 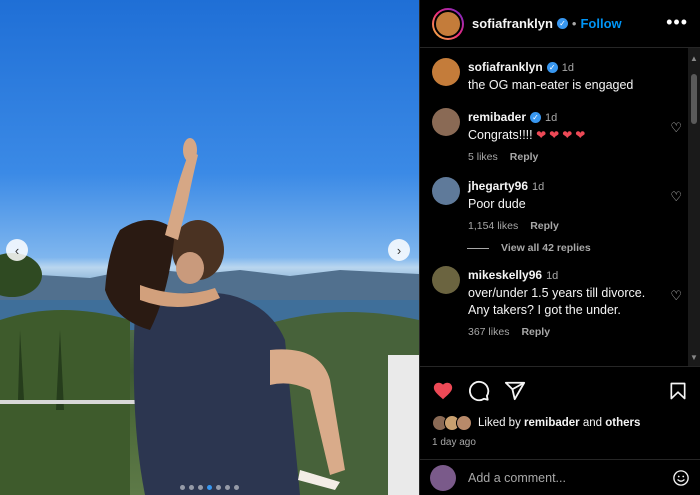 I want to click on author-avatar-ring, so click(x=448, y=23).